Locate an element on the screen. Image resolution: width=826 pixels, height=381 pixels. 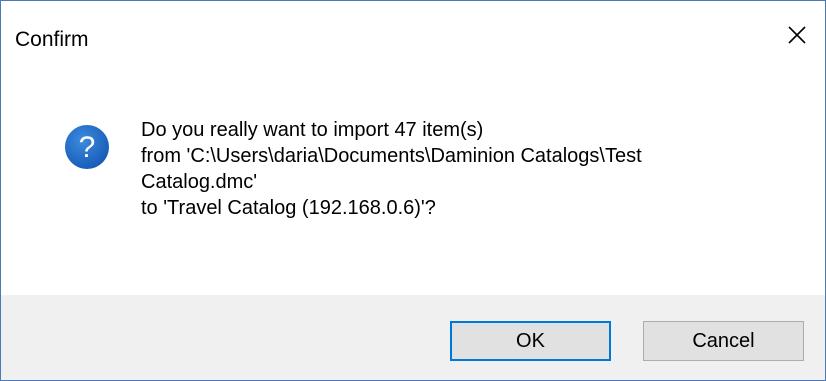
close-button is located at coordinates (797, 35).